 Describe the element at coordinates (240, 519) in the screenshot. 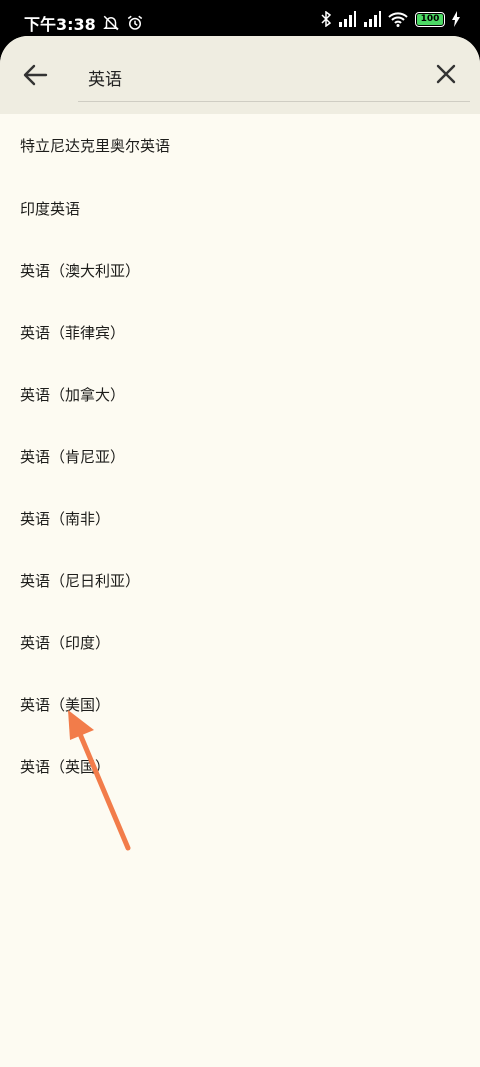

I see `list-item: 英语（南非）` at that location.